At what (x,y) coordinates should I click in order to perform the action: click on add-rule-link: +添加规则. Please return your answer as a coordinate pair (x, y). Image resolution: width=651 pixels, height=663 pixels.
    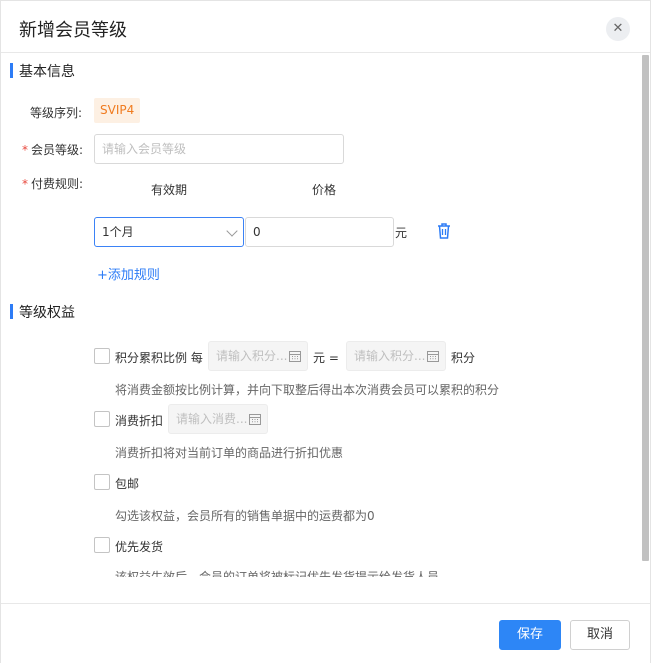
    Looking at the image, I should click on (128, 273).